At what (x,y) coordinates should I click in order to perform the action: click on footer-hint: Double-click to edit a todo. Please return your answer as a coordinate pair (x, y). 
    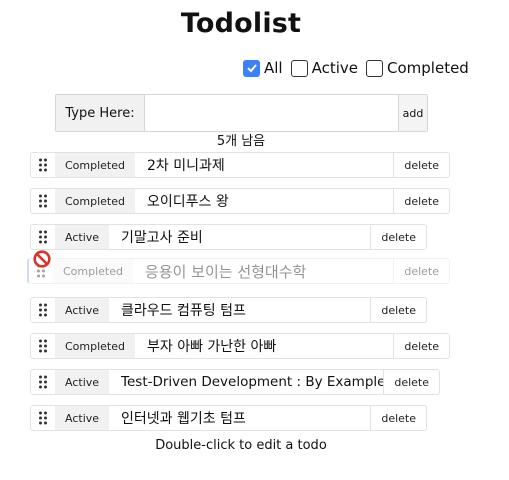
    Looking at the image, I should click on (241, 445).